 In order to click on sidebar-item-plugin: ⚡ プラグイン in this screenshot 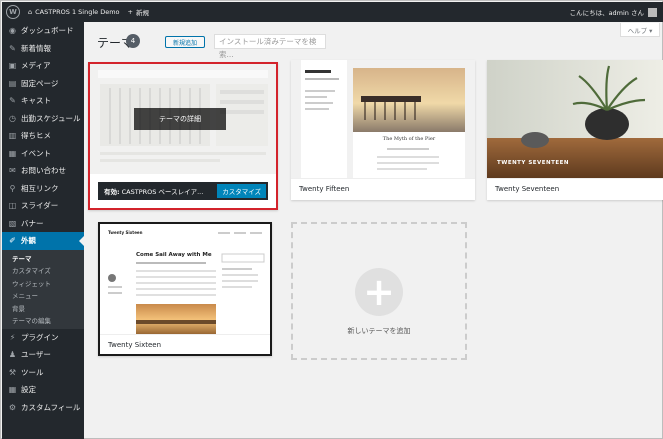, I will do `click(43, 338)`.